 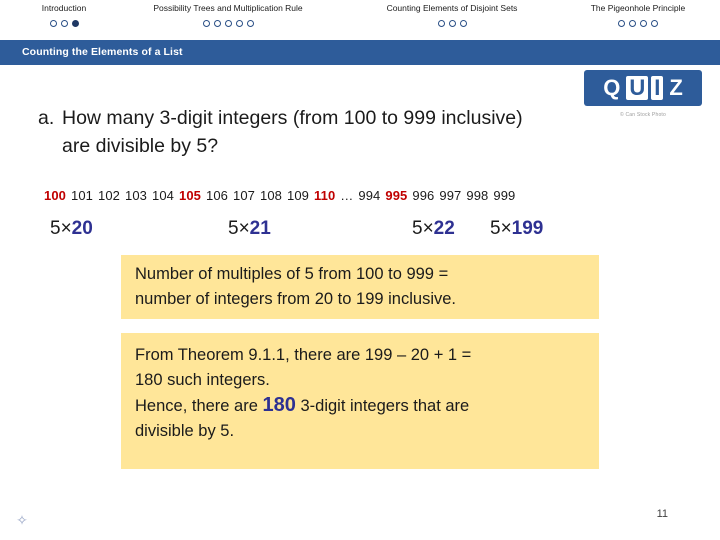 What do you see at coordinates (638, 8) in the screenshot?
I see `nav-group-title: The Pigeonhole Principle` at bounding box center [638, 8].